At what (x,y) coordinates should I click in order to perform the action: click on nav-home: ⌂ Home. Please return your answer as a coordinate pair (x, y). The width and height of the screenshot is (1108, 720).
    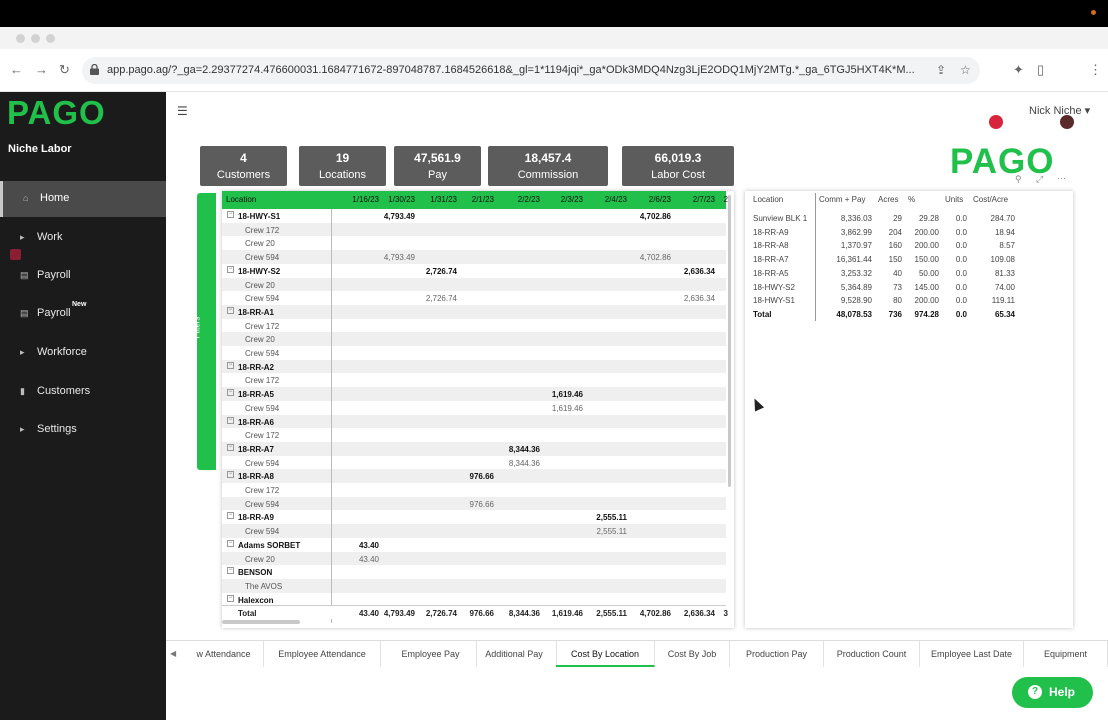
    Looking at the image, I should click on (83, 199).